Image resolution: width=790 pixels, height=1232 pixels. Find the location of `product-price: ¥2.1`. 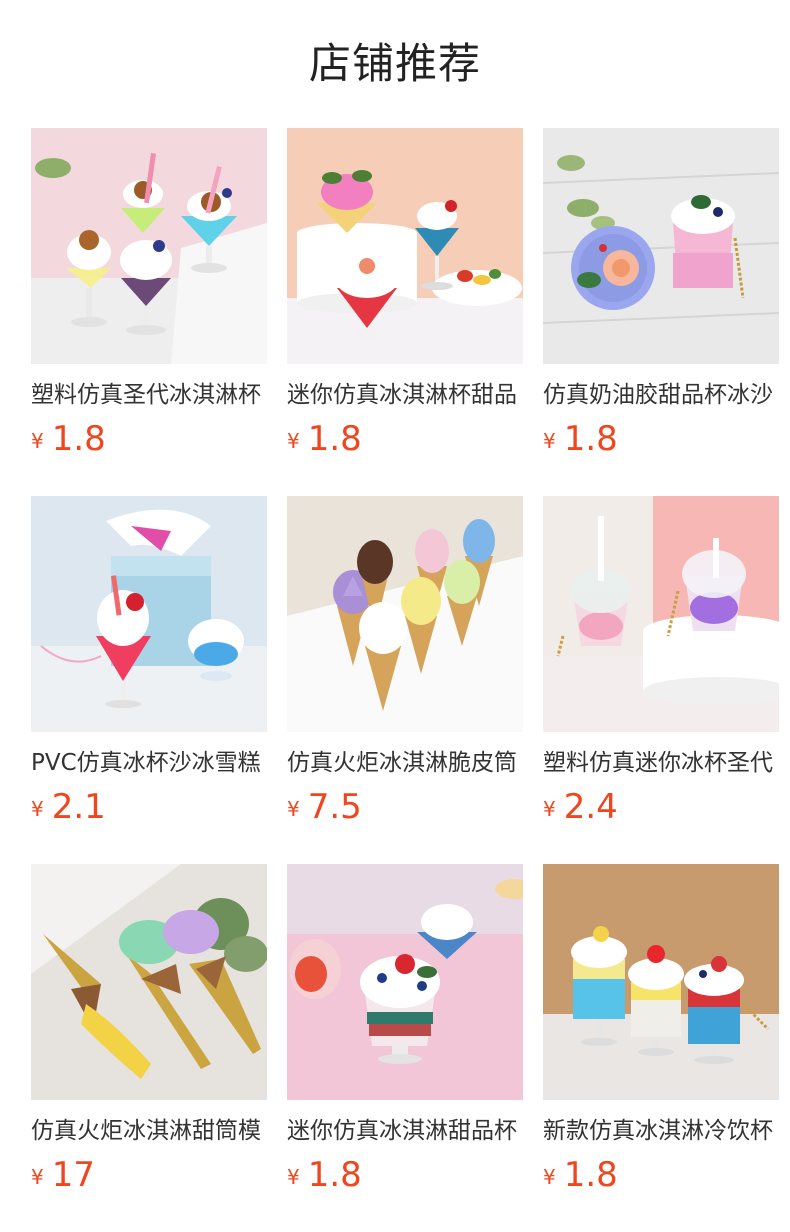

product-price: ¥2.1 is located at coordinates (149, 807).